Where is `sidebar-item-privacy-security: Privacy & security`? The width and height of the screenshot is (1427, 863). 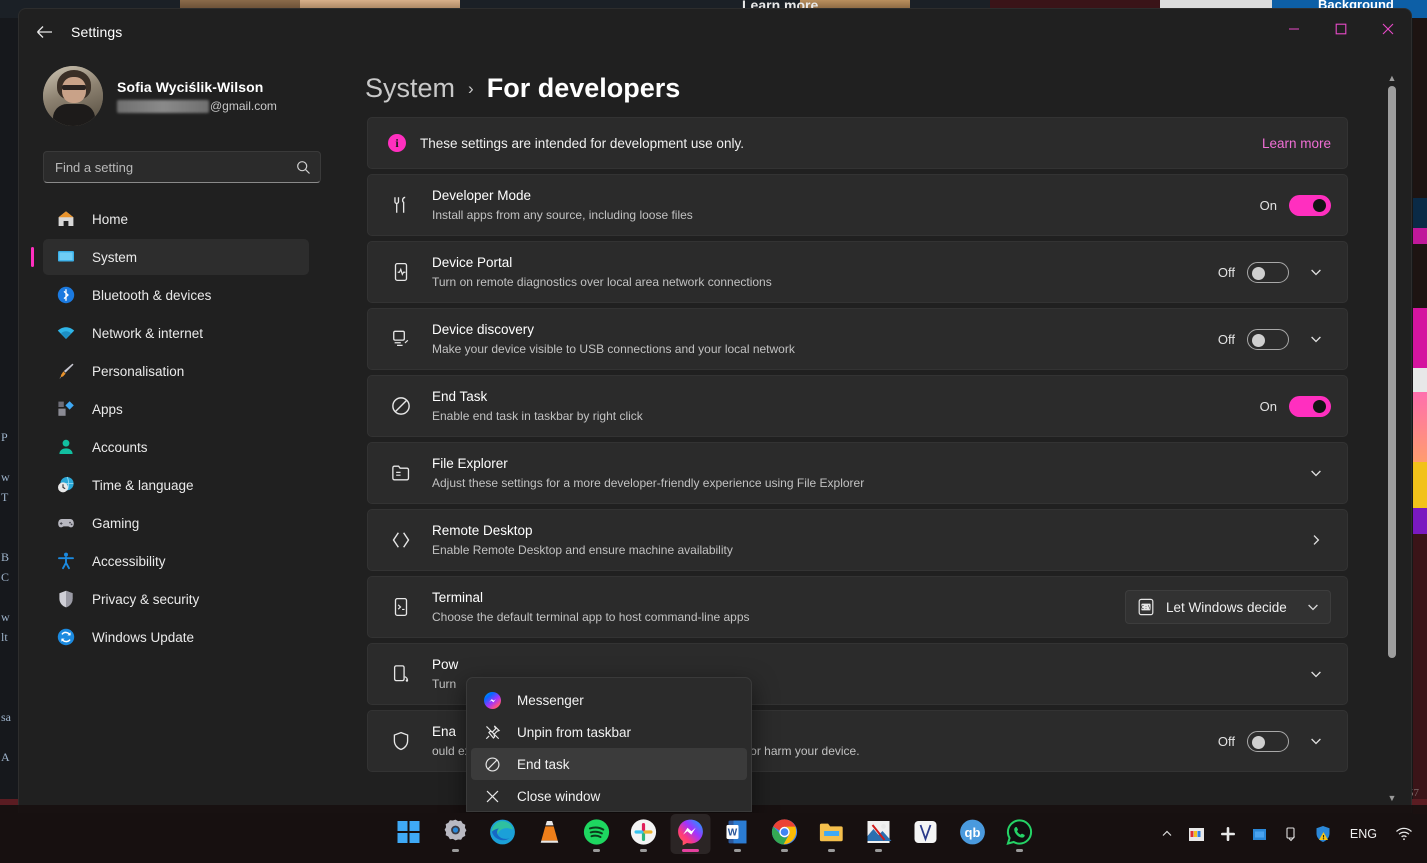
sidebar-item-privacy-security: Privacy & security is located at coordinates (176, 599).